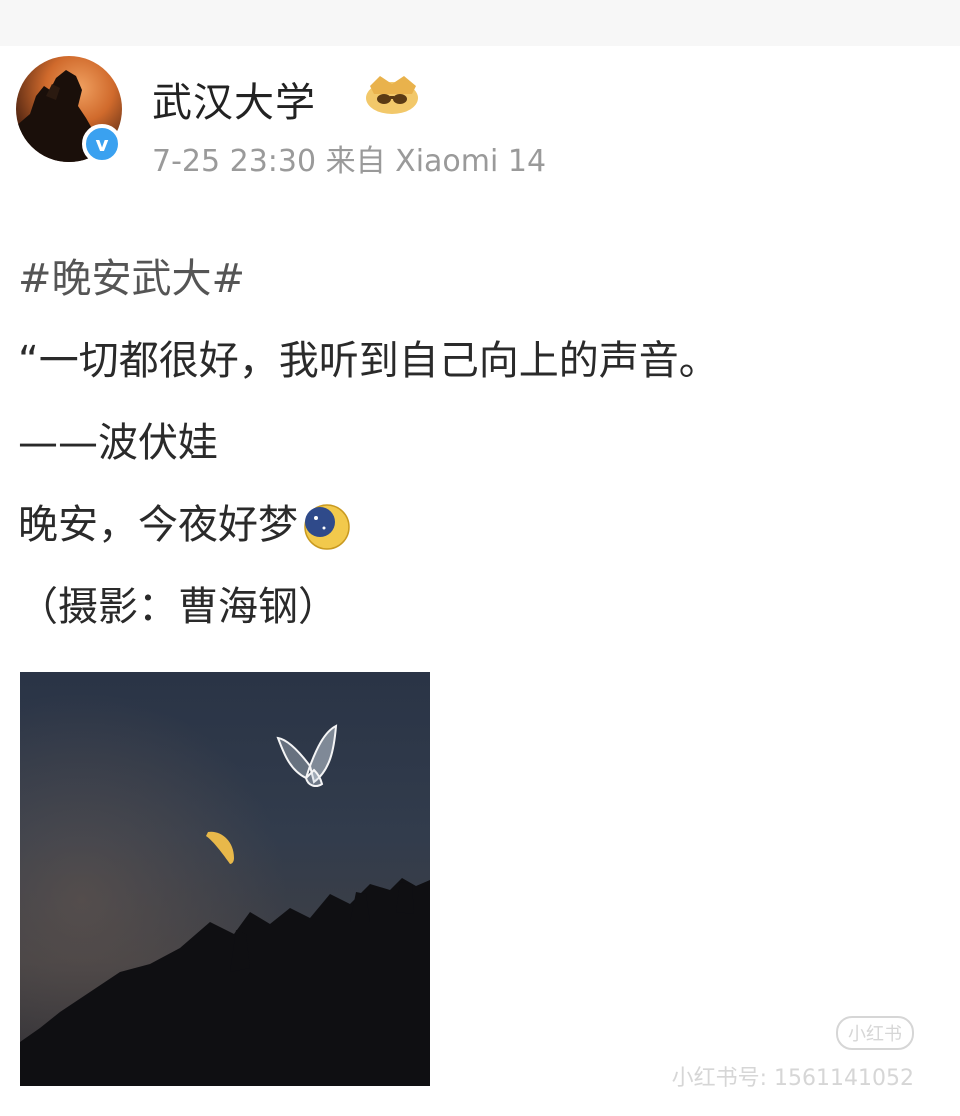  I want to click on account-name: 武汉大学, so click(234, 99).